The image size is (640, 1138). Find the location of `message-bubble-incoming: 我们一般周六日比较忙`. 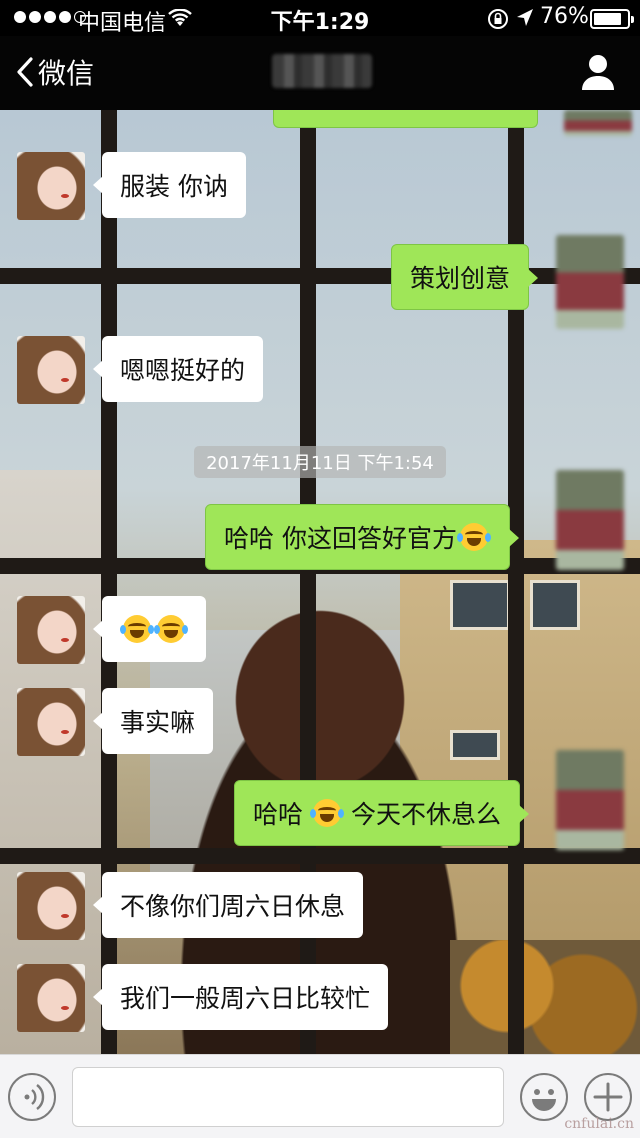

message-bubble-incoming: 我们一般周六日比较忙 is located at coordinates (240, 997).